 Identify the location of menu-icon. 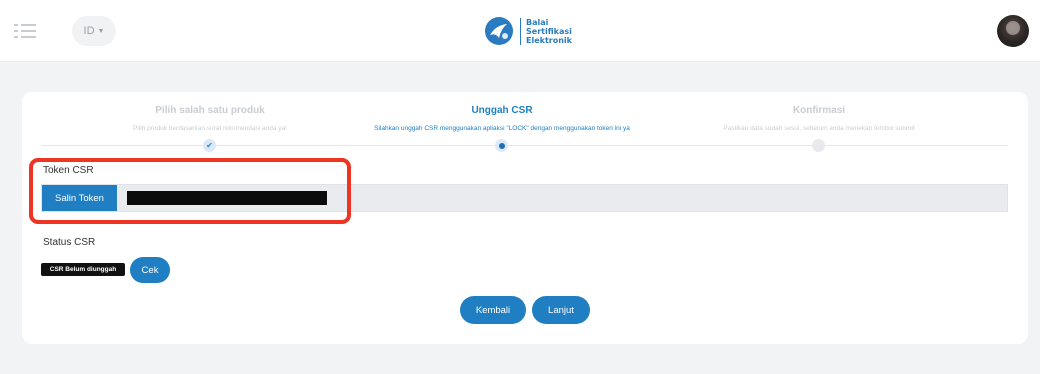
(25, 31).